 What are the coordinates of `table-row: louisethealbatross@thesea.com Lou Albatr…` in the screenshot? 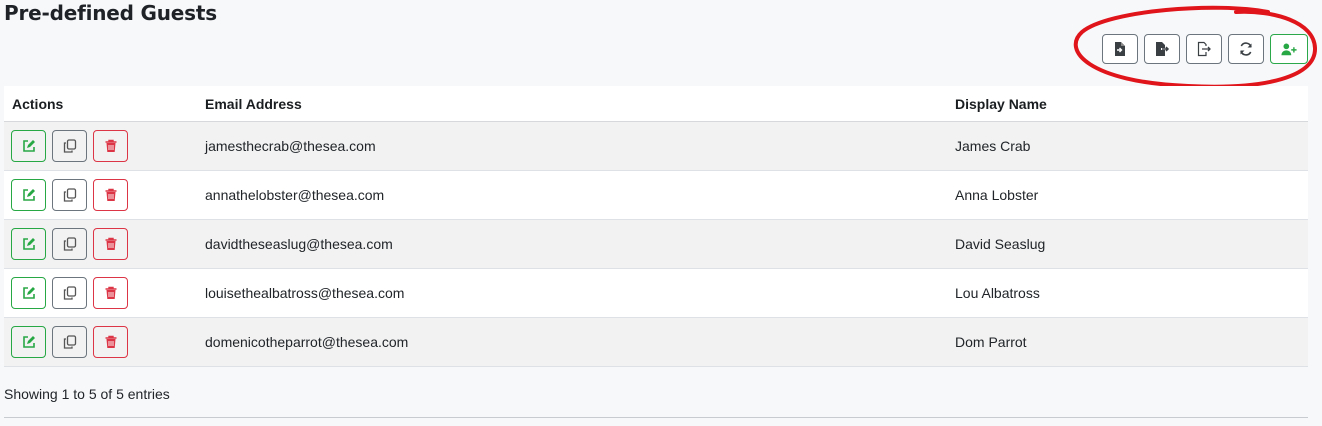 It's located at (656, 293).